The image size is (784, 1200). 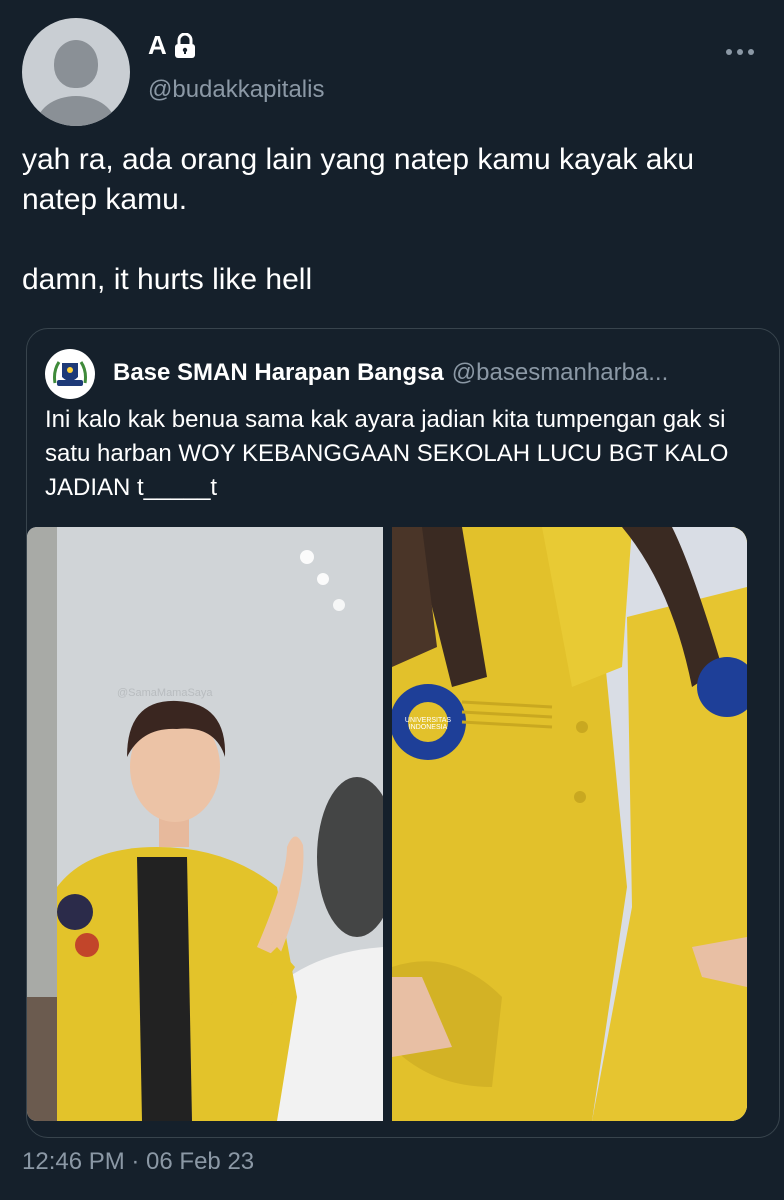 What do you see at coordinates (236, 90) in the screenshot?
I see `handle: @budakkapitalis` at bounding box center [236, 90].